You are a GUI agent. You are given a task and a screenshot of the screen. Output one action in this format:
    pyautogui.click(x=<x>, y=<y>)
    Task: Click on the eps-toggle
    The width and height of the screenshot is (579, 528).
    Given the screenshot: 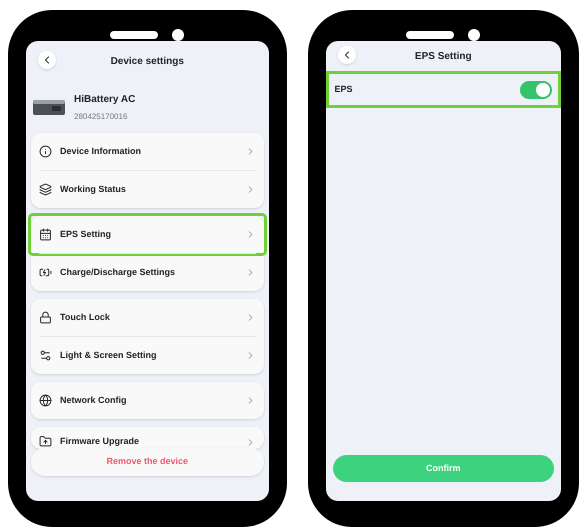 What is the action you would take?
    pyautogui.click(x=536, y=89)
    